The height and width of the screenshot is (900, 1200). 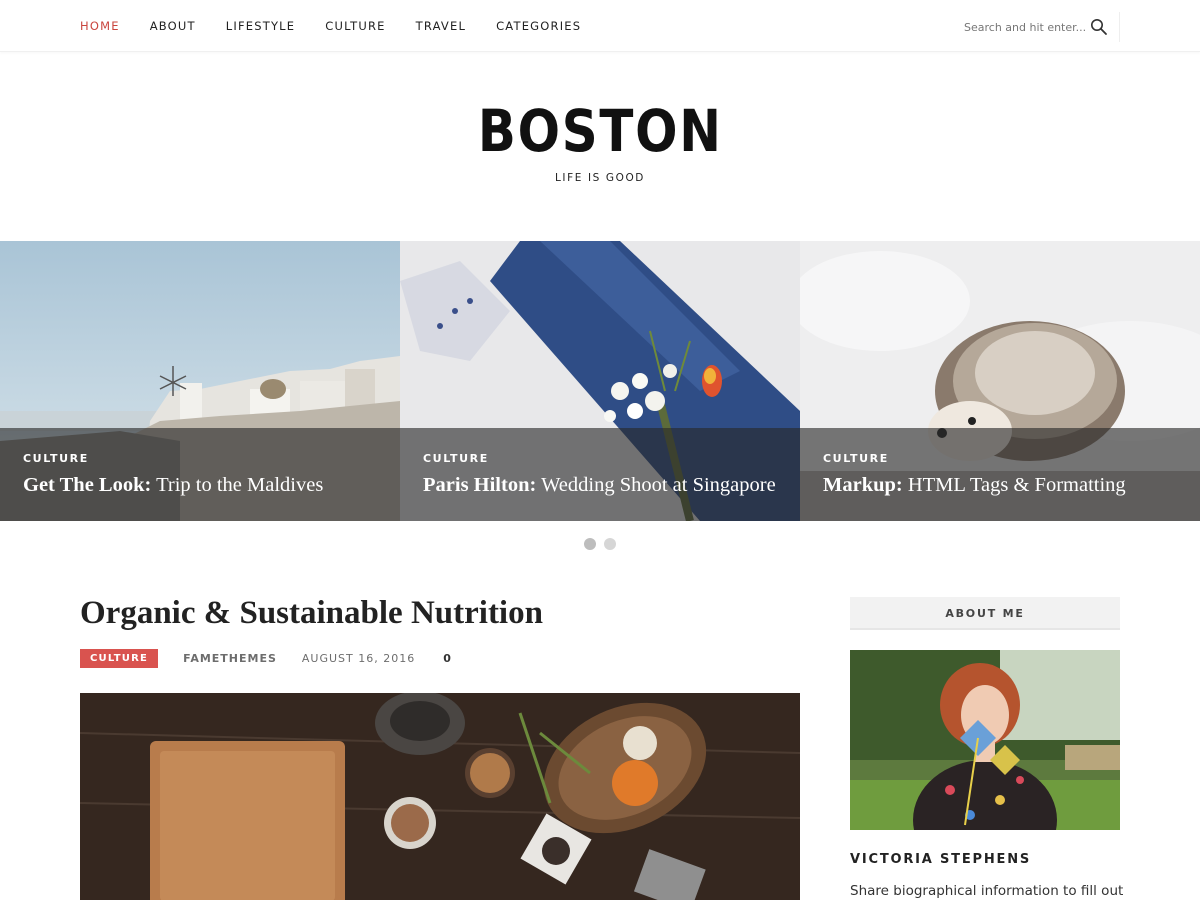 I want to click on about-me-widget-title: ABOUT ME, so click(x=985, y=613).